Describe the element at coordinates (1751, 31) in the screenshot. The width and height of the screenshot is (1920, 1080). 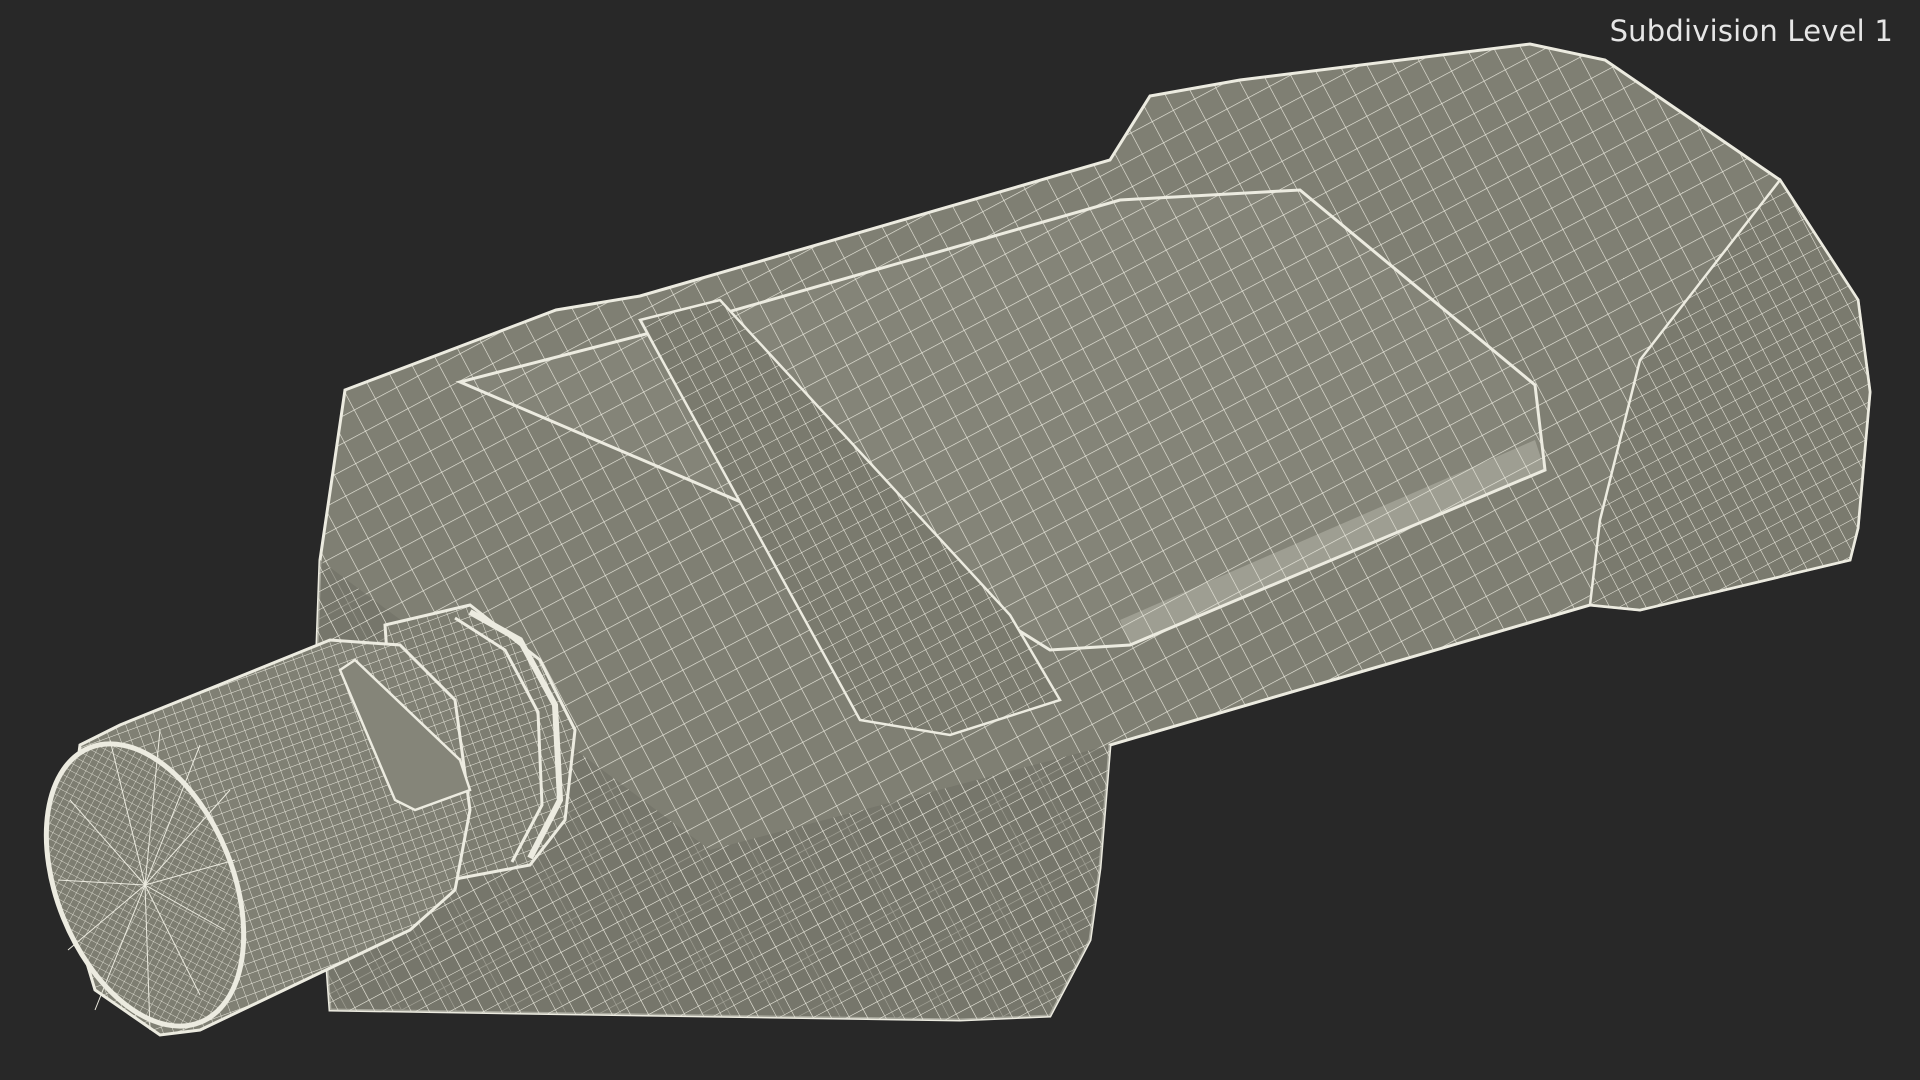
I see `subdivision-level-label: Subdivision Level 1` at that location.